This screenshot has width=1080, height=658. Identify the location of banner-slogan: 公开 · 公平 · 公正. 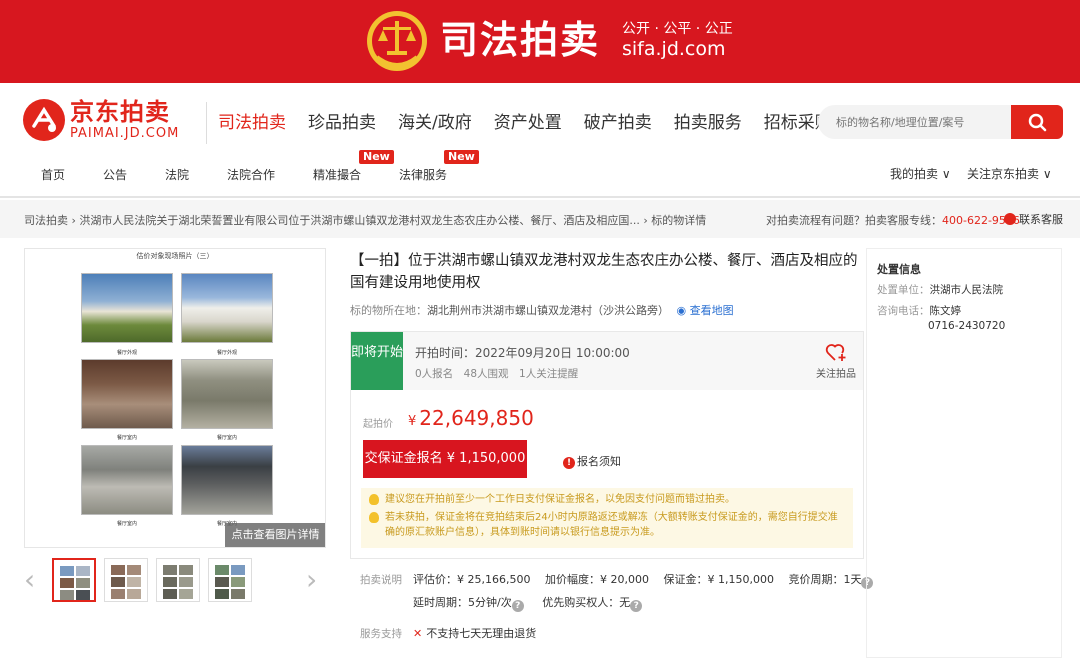
(677, 29).